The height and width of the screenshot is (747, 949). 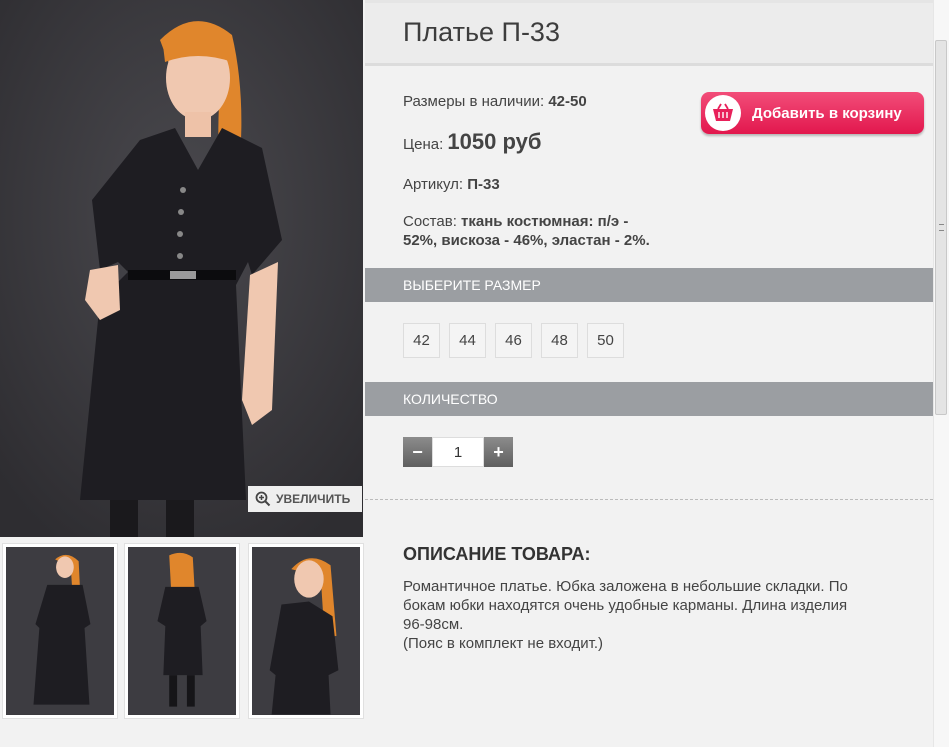 What do you see at coordinates (481, 32) in the screenshot?
I see `page-title: Платье П-33` at bounding box center [481, 32].